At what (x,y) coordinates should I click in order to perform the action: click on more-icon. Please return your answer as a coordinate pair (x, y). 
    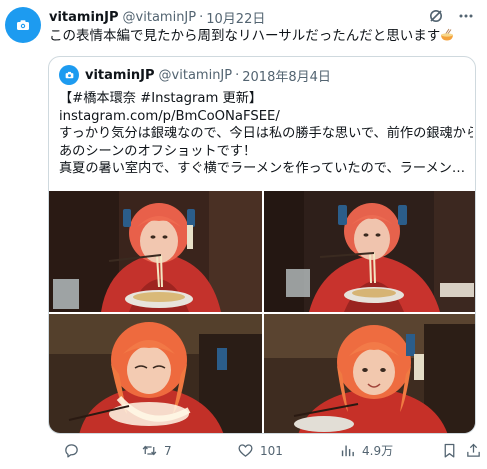
    Looking at the image, I should click on (466, 16).